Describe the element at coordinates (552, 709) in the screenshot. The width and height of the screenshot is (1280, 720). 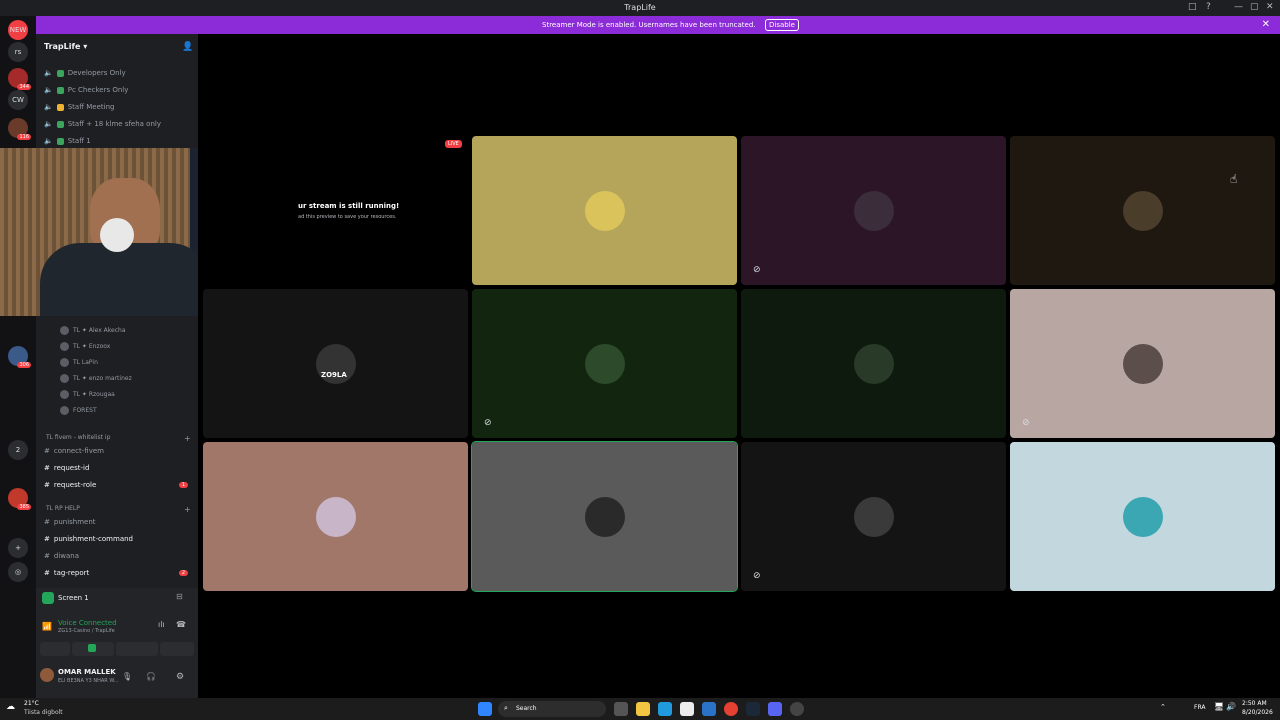
I see `search-box: ⌕ Search` at that location.